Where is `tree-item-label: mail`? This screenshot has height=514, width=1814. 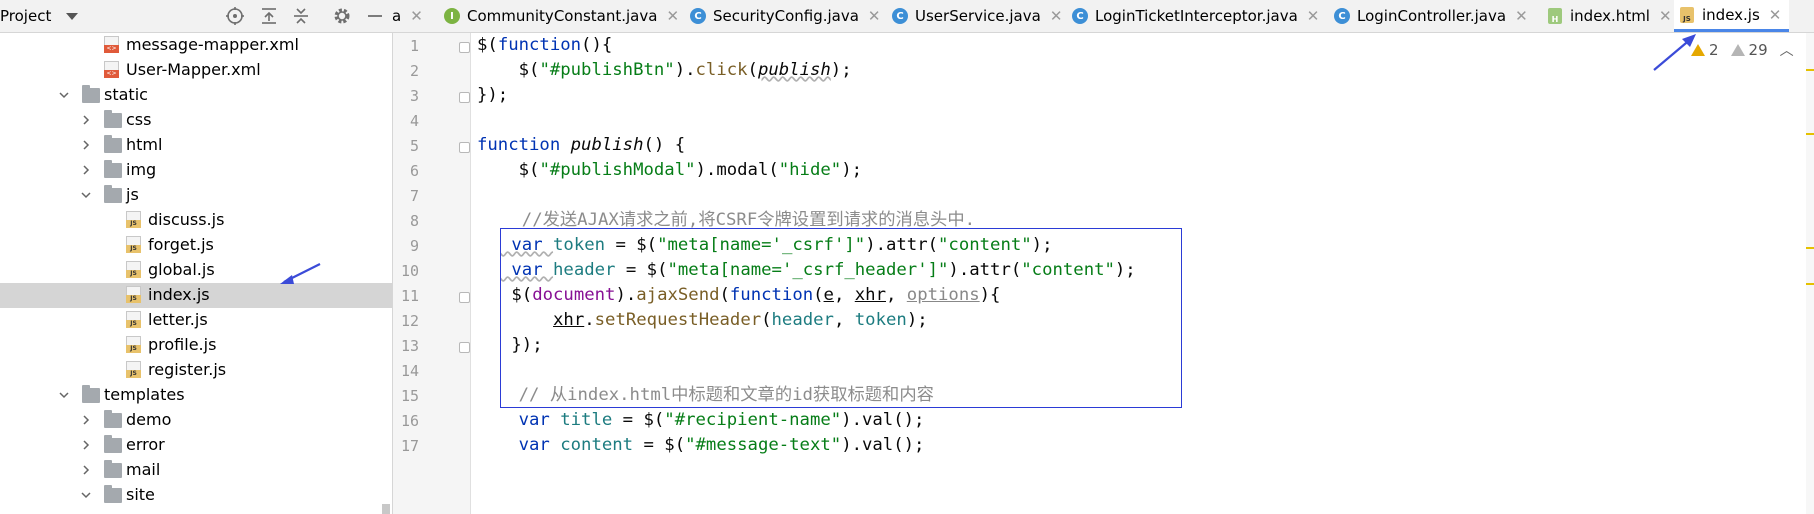 tree-item-label: mail is located at coordinates (143, 469).